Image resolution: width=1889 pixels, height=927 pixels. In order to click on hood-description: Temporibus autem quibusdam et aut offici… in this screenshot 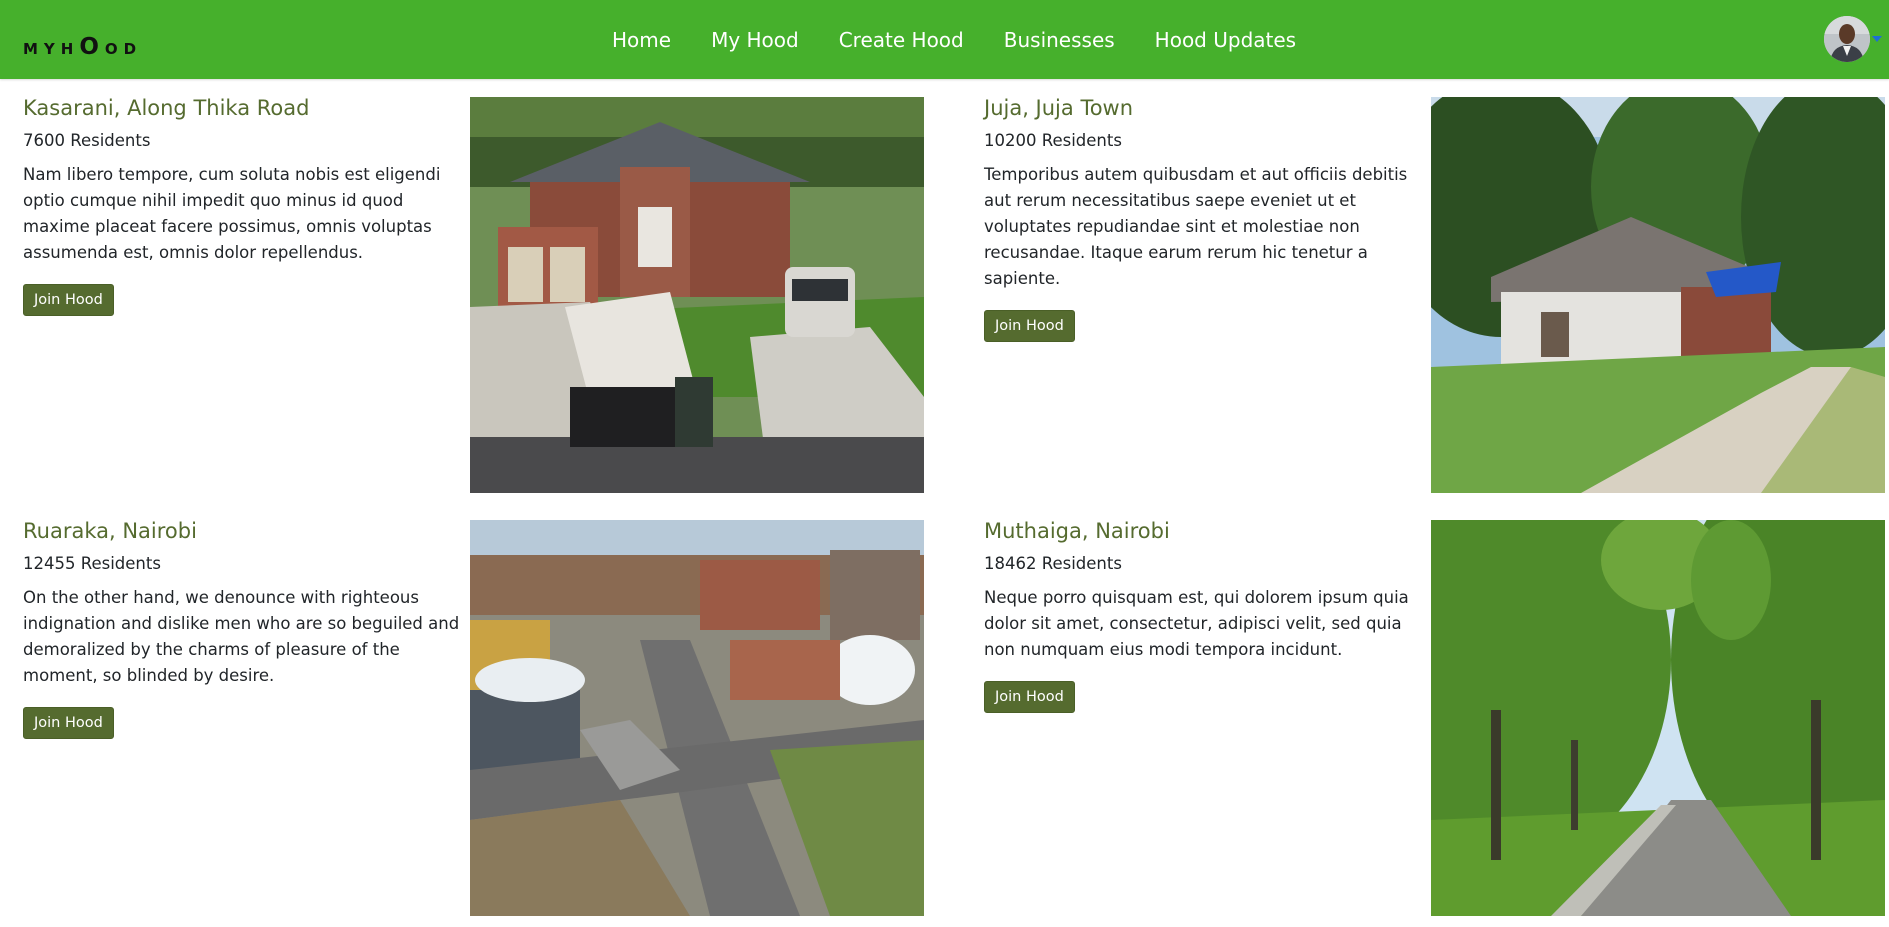, I will do `click(1196, 227)`.